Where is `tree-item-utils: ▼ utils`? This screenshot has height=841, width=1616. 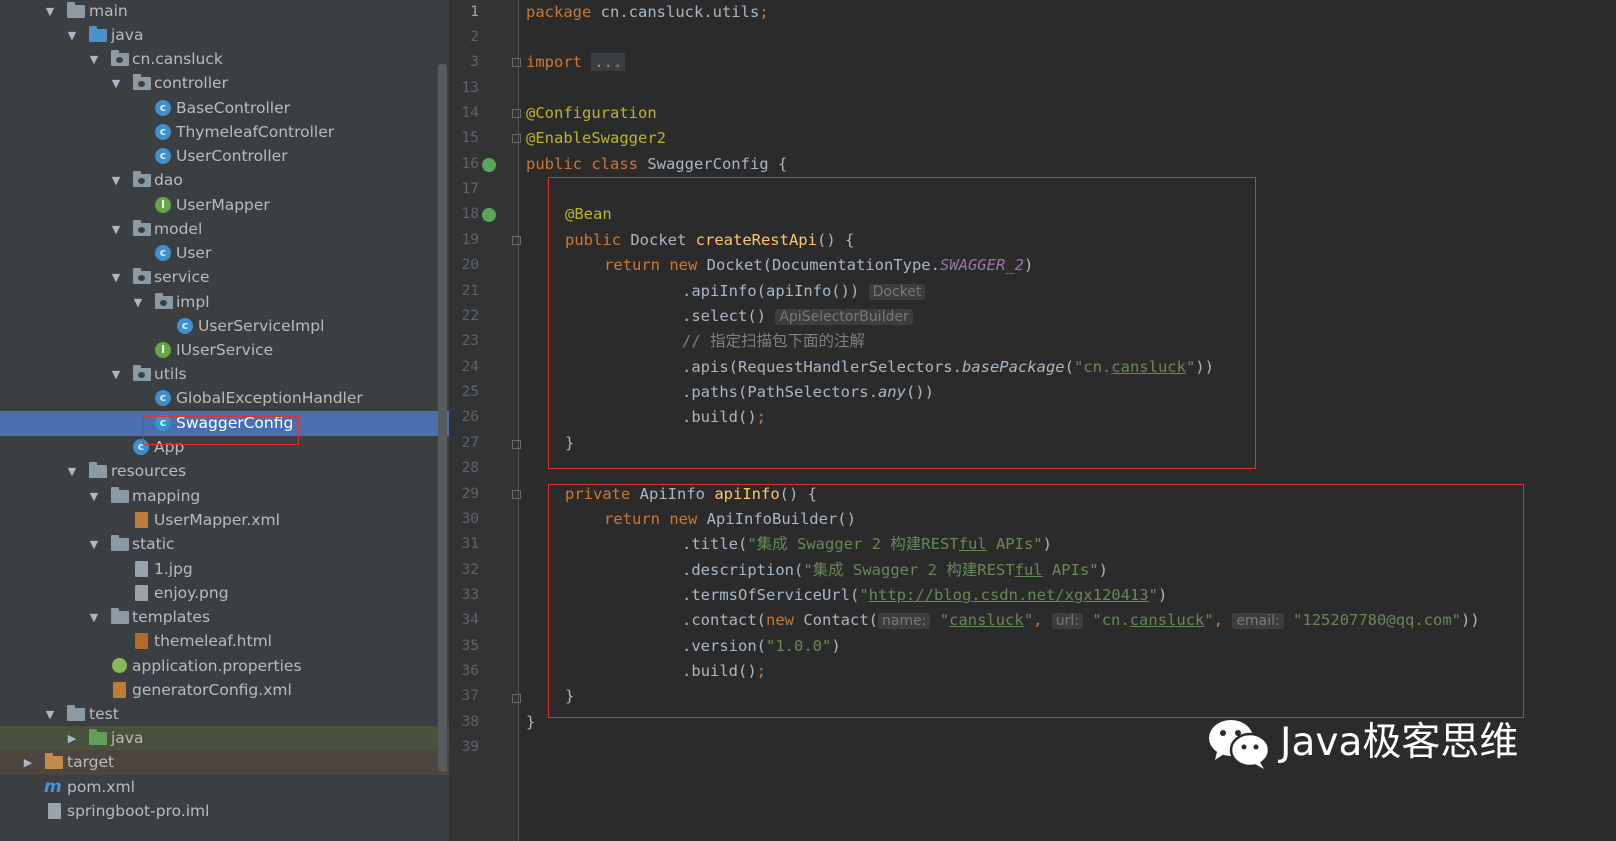 tree-item-utils: ▼ utils is located at coordinates (230, 374).